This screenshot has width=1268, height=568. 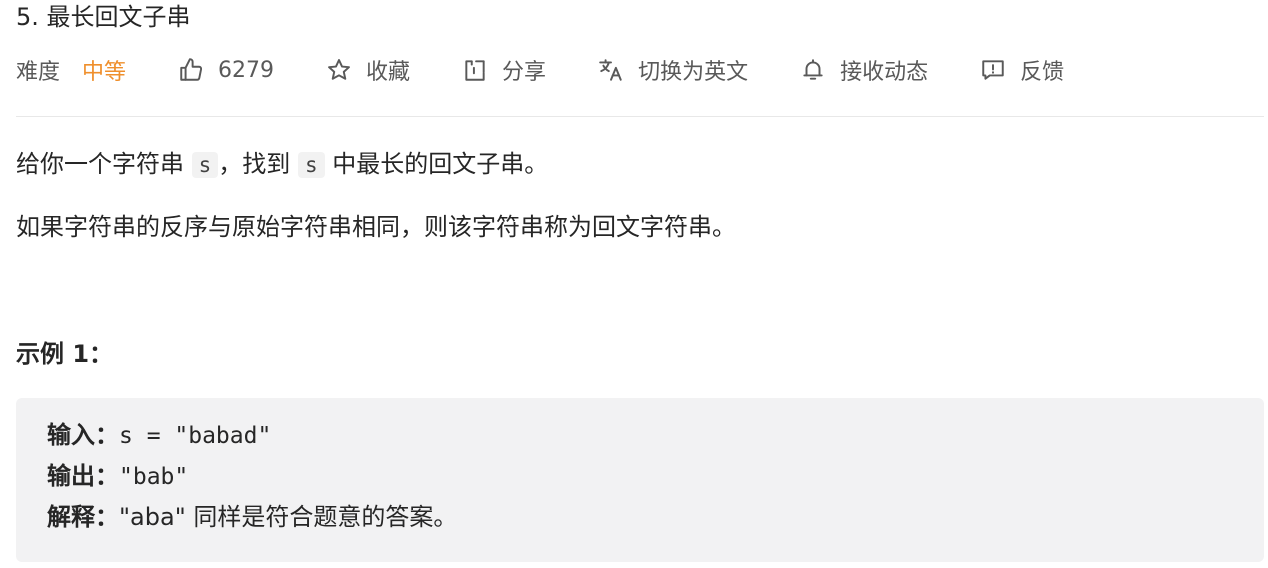 I want to click on share-label: 分享, so click(x=524, y=72).